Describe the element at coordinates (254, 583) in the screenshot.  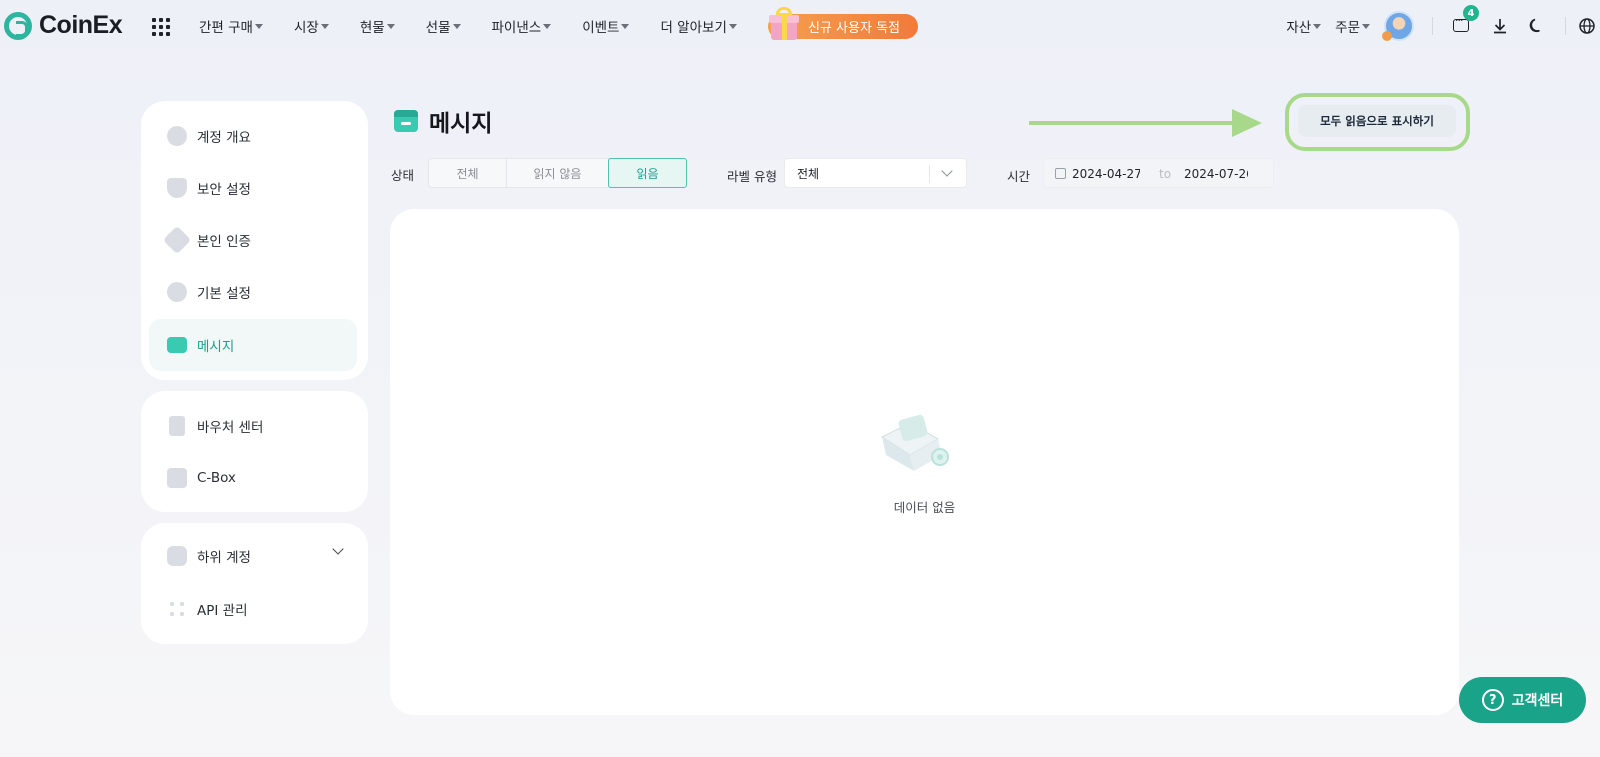
I see `sidebar-developer-group: 하위 계정 API 관리` at that location.